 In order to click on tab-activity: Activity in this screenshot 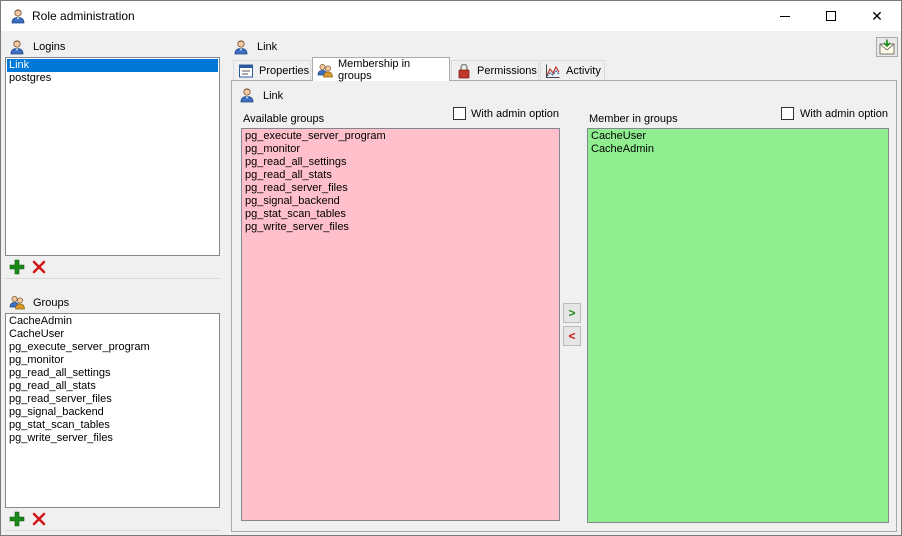, I will do `click(572, 70)`.